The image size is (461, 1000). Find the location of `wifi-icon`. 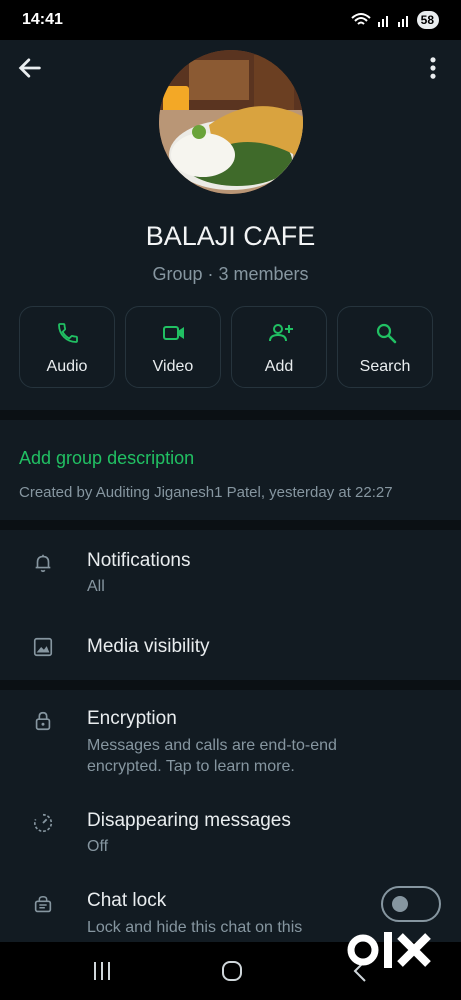

wifi-icon is located at coordinates (360, 19).